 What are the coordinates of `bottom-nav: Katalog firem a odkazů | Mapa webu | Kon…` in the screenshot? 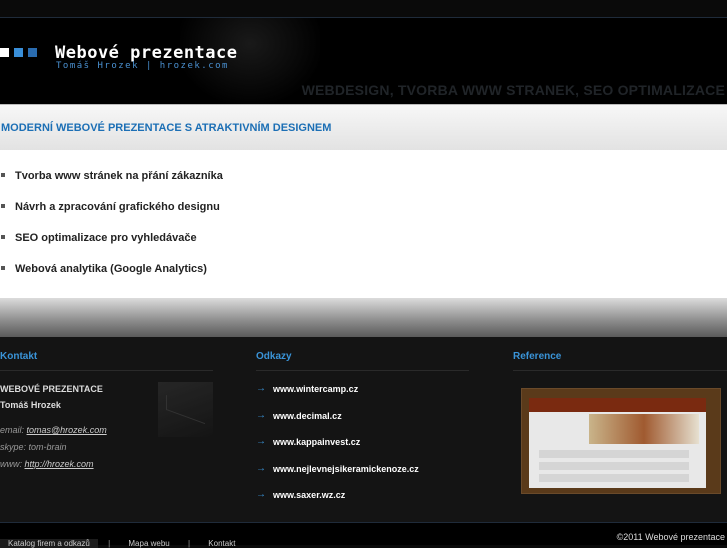 It's located at (121, 543).